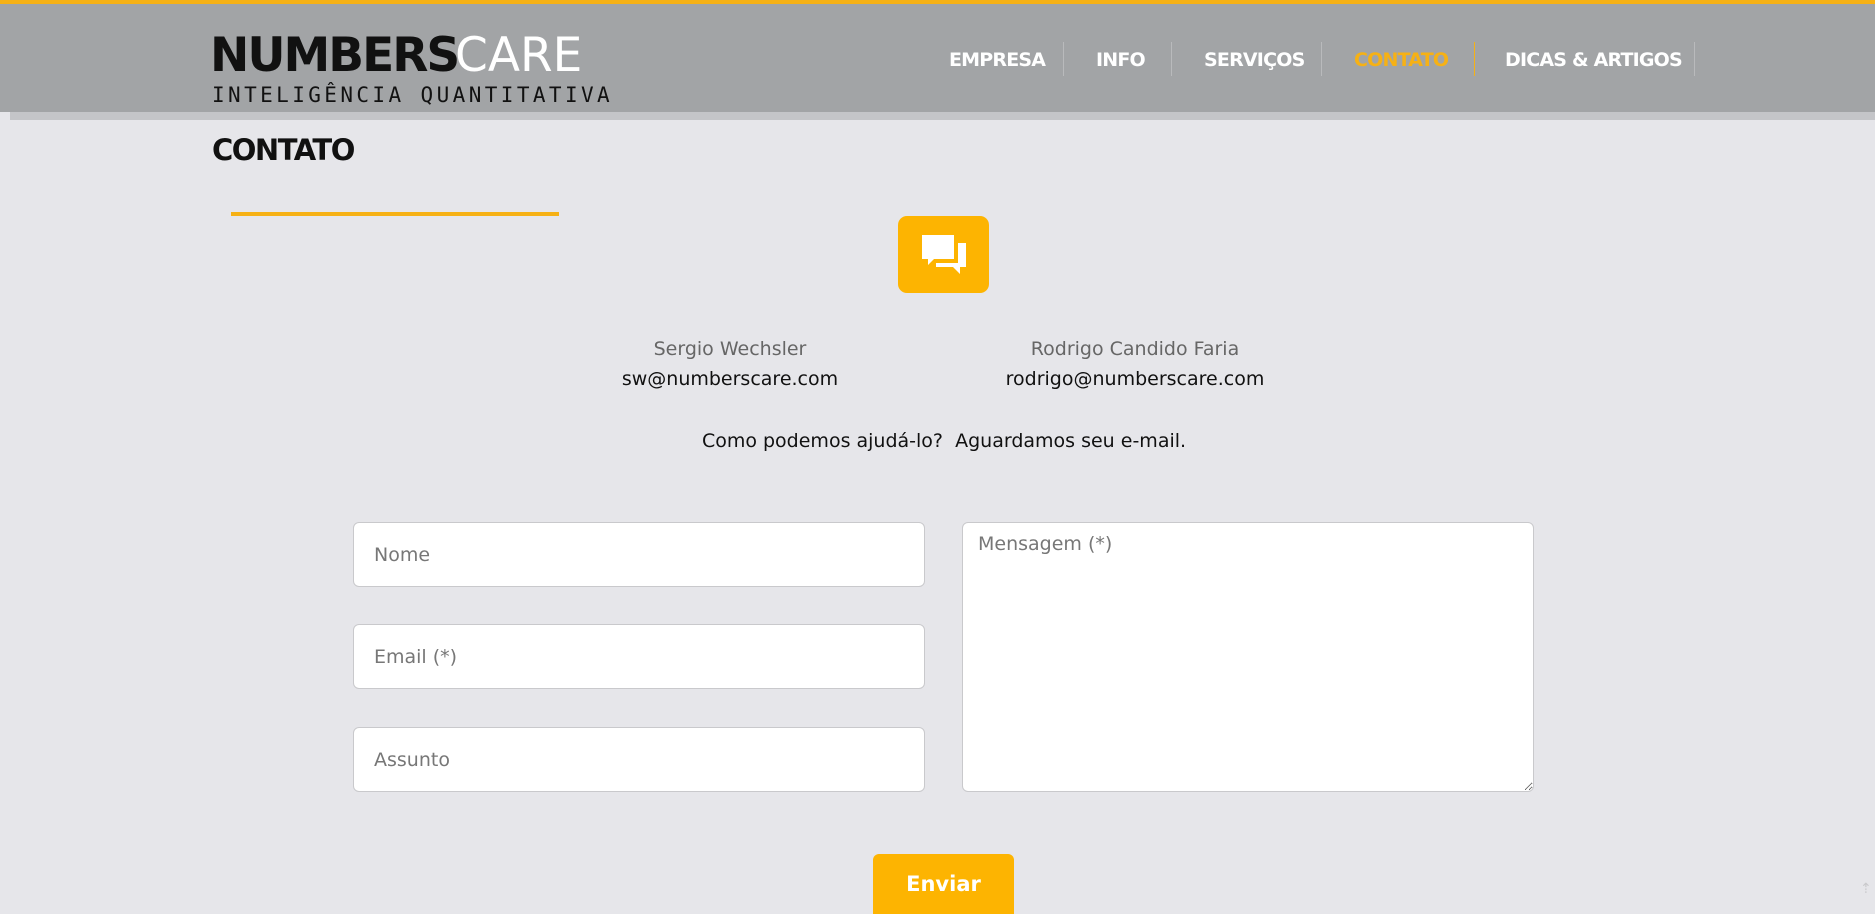  I want to click on arrow-up-icon: ⇡, so click(1866, 889).